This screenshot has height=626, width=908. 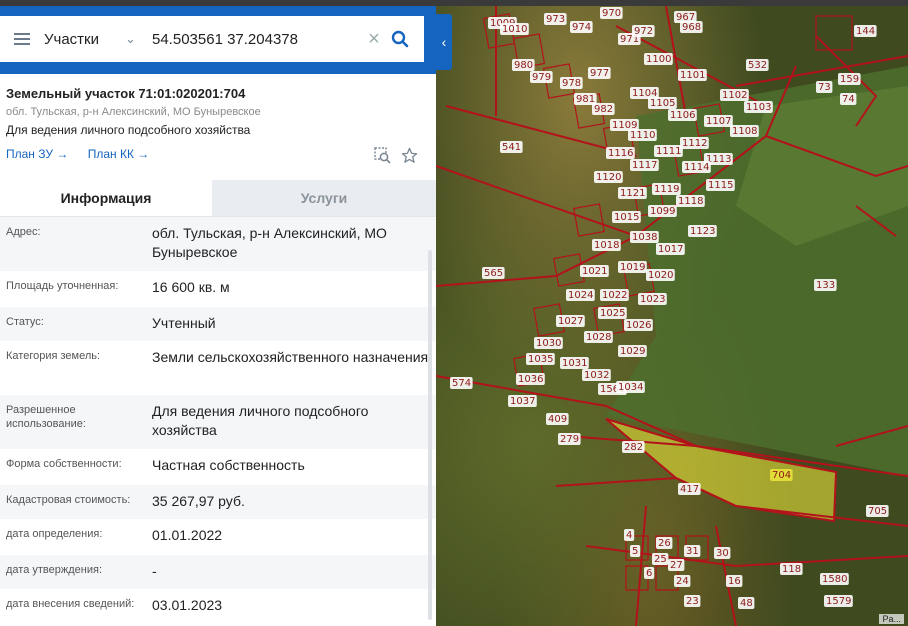 What do you see at coordinates (22, 39) in the screenshot?
I see `hamburger-menu-icon` at bounding box center [22, 39].